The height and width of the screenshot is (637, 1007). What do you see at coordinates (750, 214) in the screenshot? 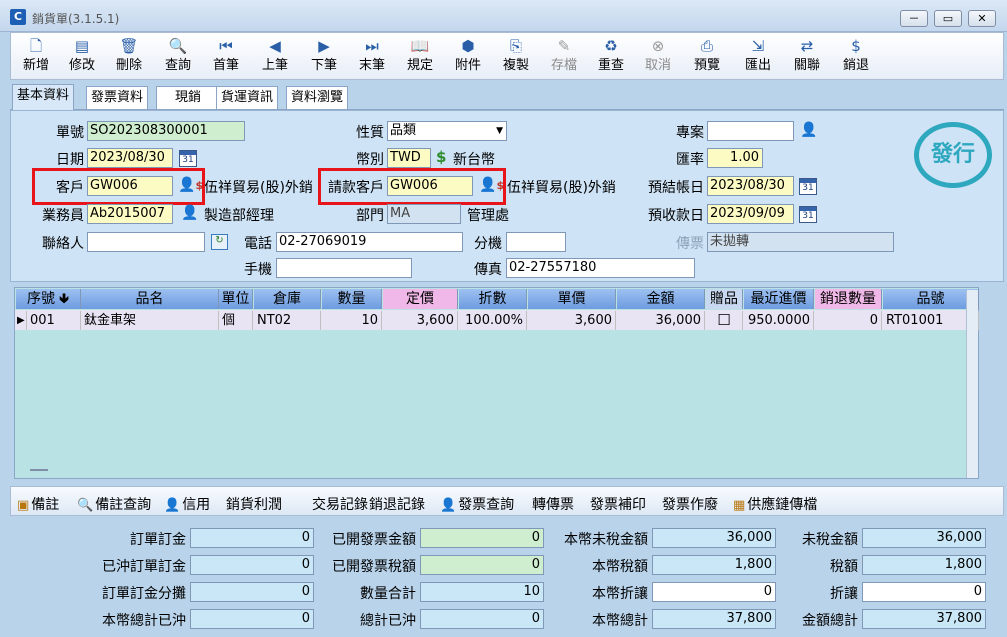
I see `collect-date-field: 2023/09/09` at bounding box center [750, 214].